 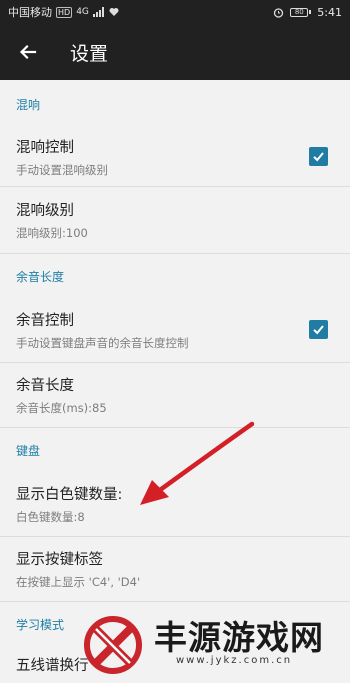 What do you see at coordinates (40, 276) in the screenshot?
I see `section-header-sustain: 余音长度` at bounding box center [40, 276].